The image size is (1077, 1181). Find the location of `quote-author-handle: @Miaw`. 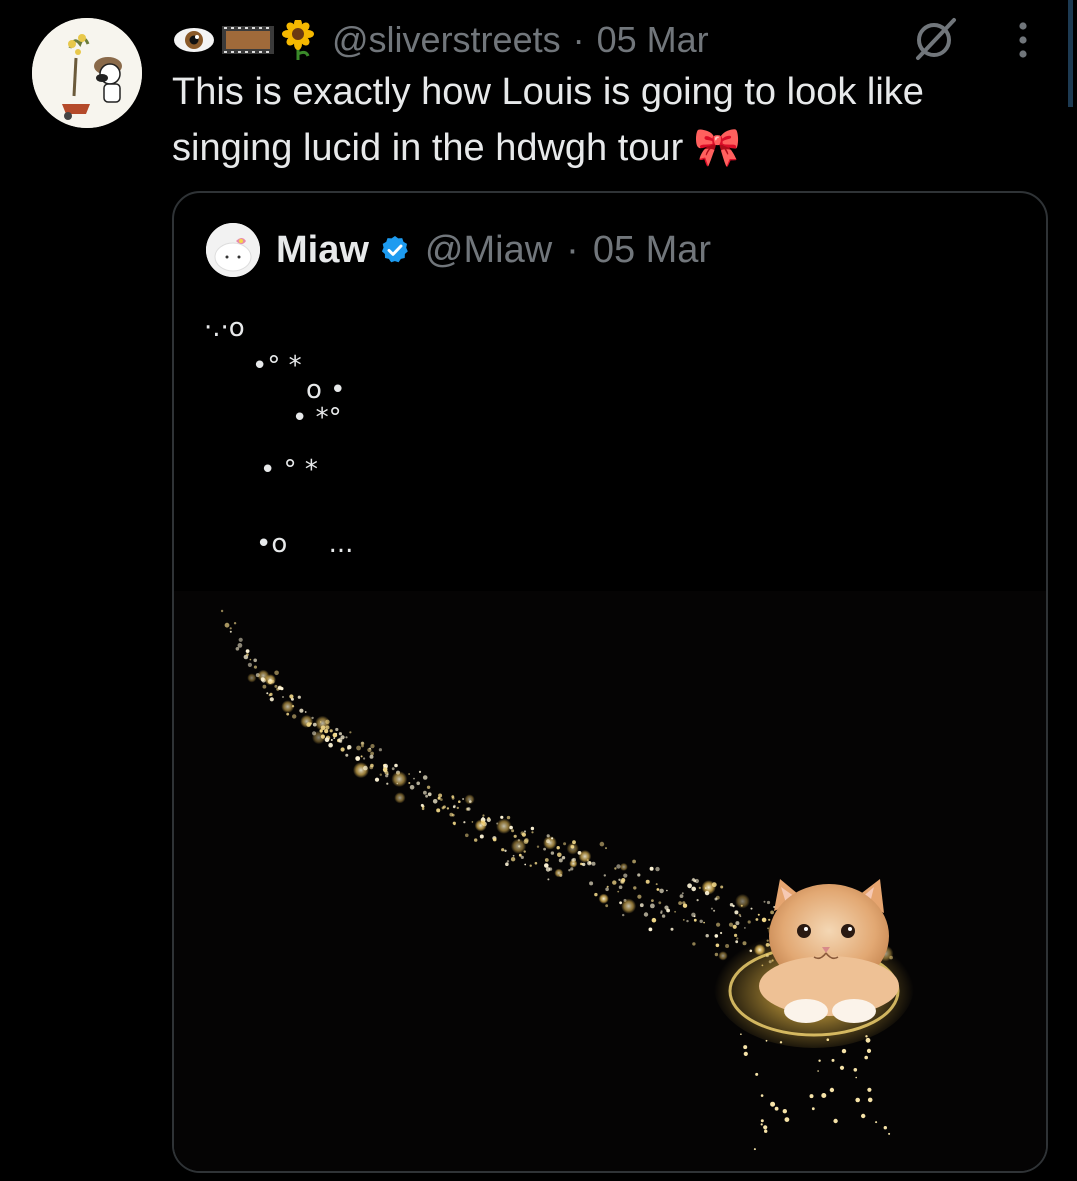

quote-author-handle: @Miaw is located at coordinates (488, 250).